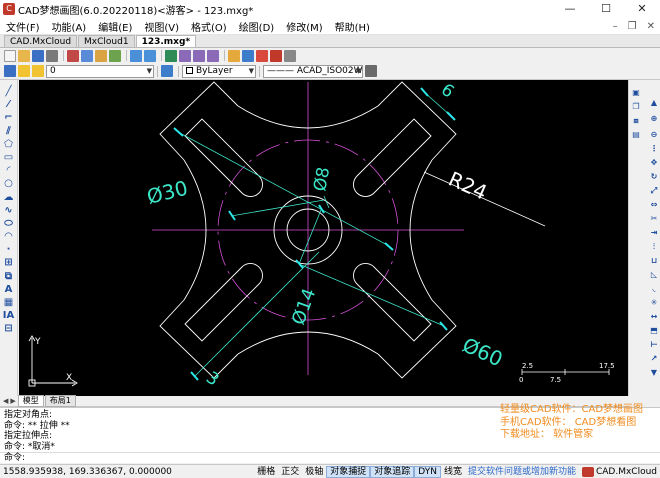 This screenshot has height=478, width=660. Describe the element at coordinates (654, 163) in the screenshot. I see `move-icon: ✥` at that location.